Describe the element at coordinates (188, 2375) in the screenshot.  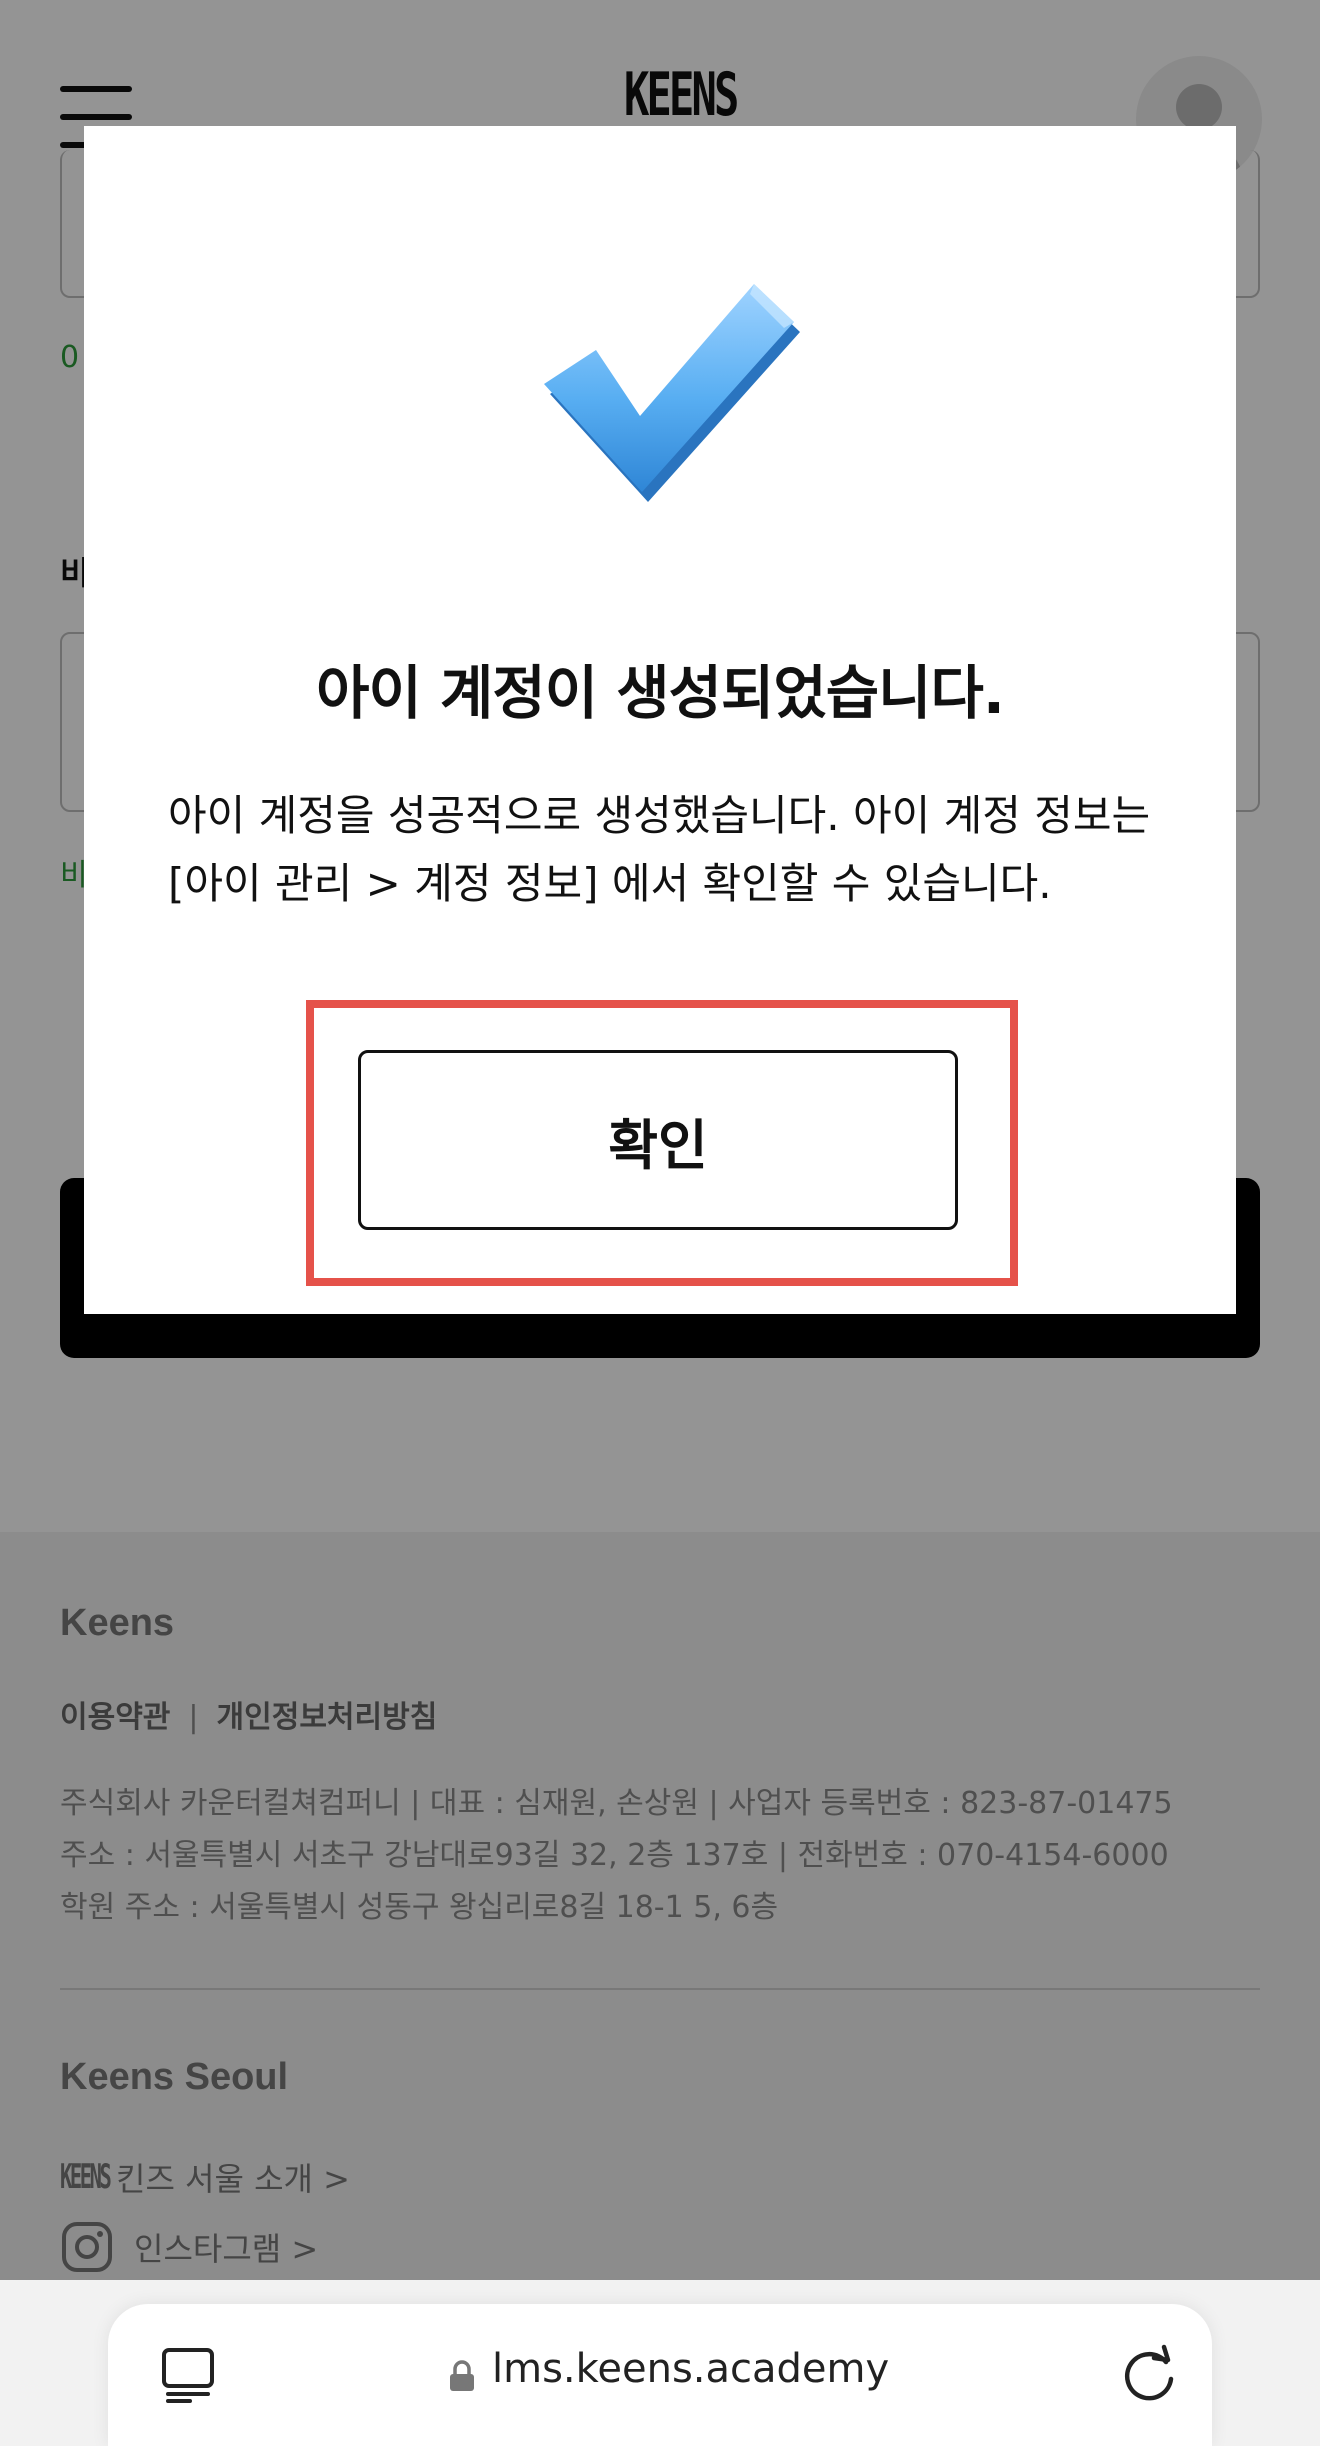
I see `tabs-icon` at that location.